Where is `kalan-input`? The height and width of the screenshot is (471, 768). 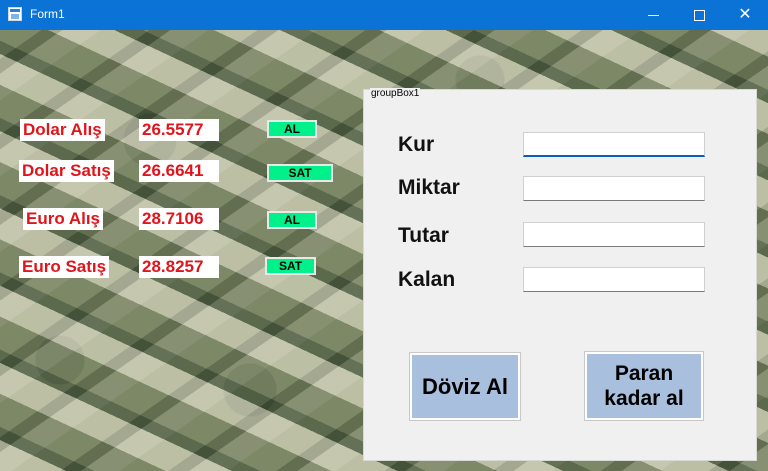 kalan-input is located at coordinates (614, 279).